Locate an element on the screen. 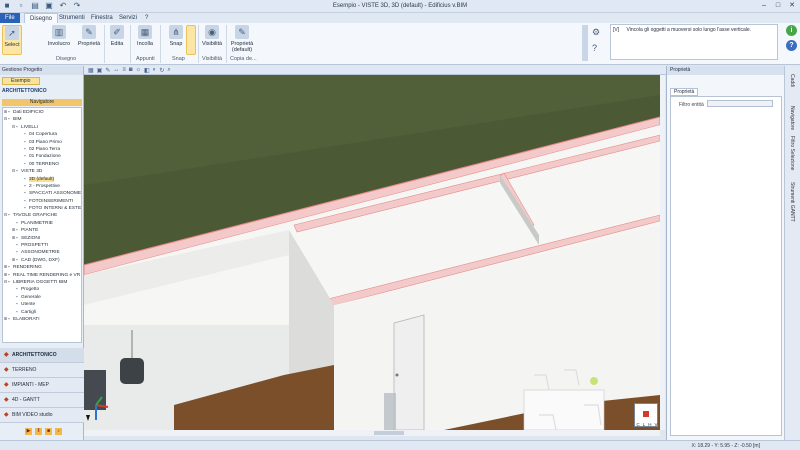 This screenshot has width=800, height=450. vertical-scrollbar is located at coordinates (662, 252).